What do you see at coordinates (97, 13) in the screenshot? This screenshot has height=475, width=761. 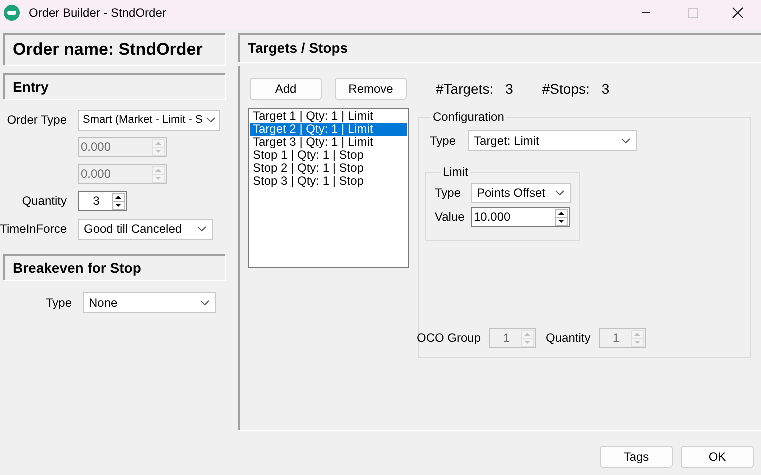 I see `window-title: Order Builder - StndOrder` at bounding box center [97, 13].